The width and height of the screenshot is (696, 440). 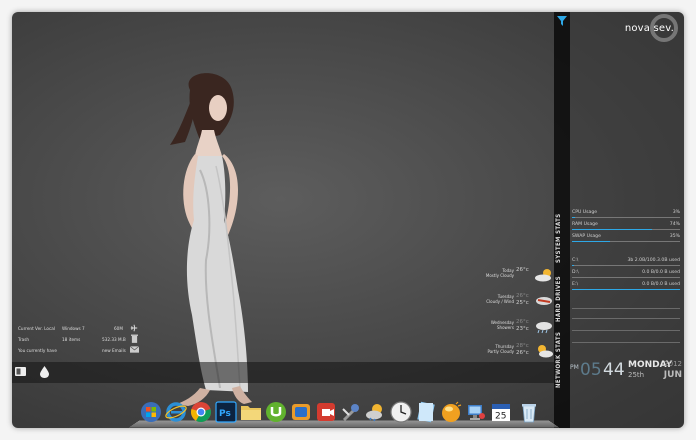 What do you see at coordinates (586, 236) in the screenshot?
I see `stat-name: SWAP Usage` at bounding box center [586, 236].